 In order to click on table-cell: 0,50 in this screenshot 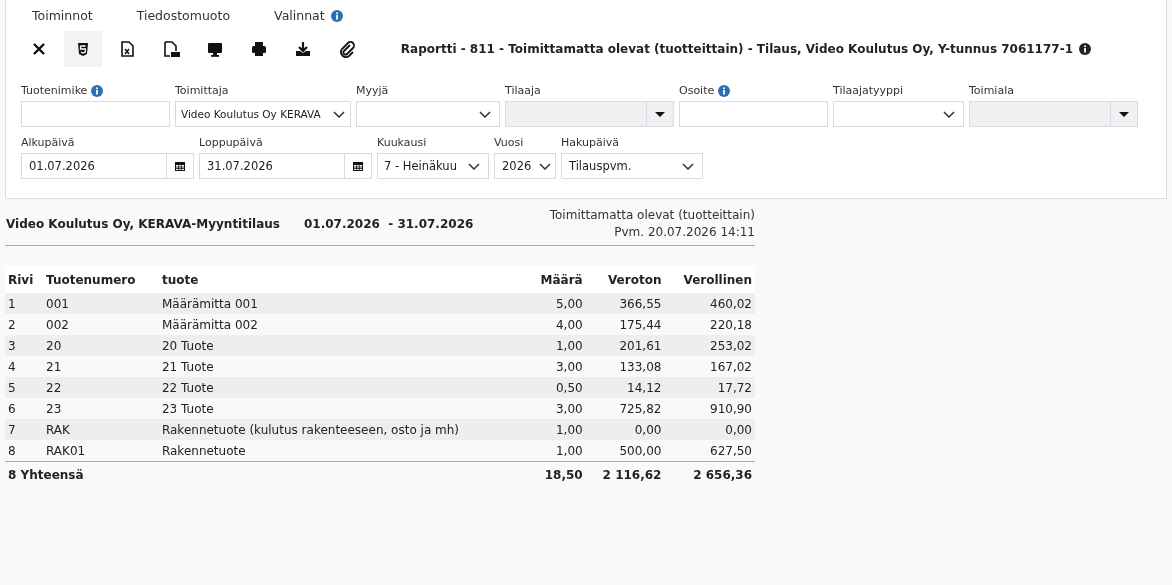, I will do `click(556, 387)`.